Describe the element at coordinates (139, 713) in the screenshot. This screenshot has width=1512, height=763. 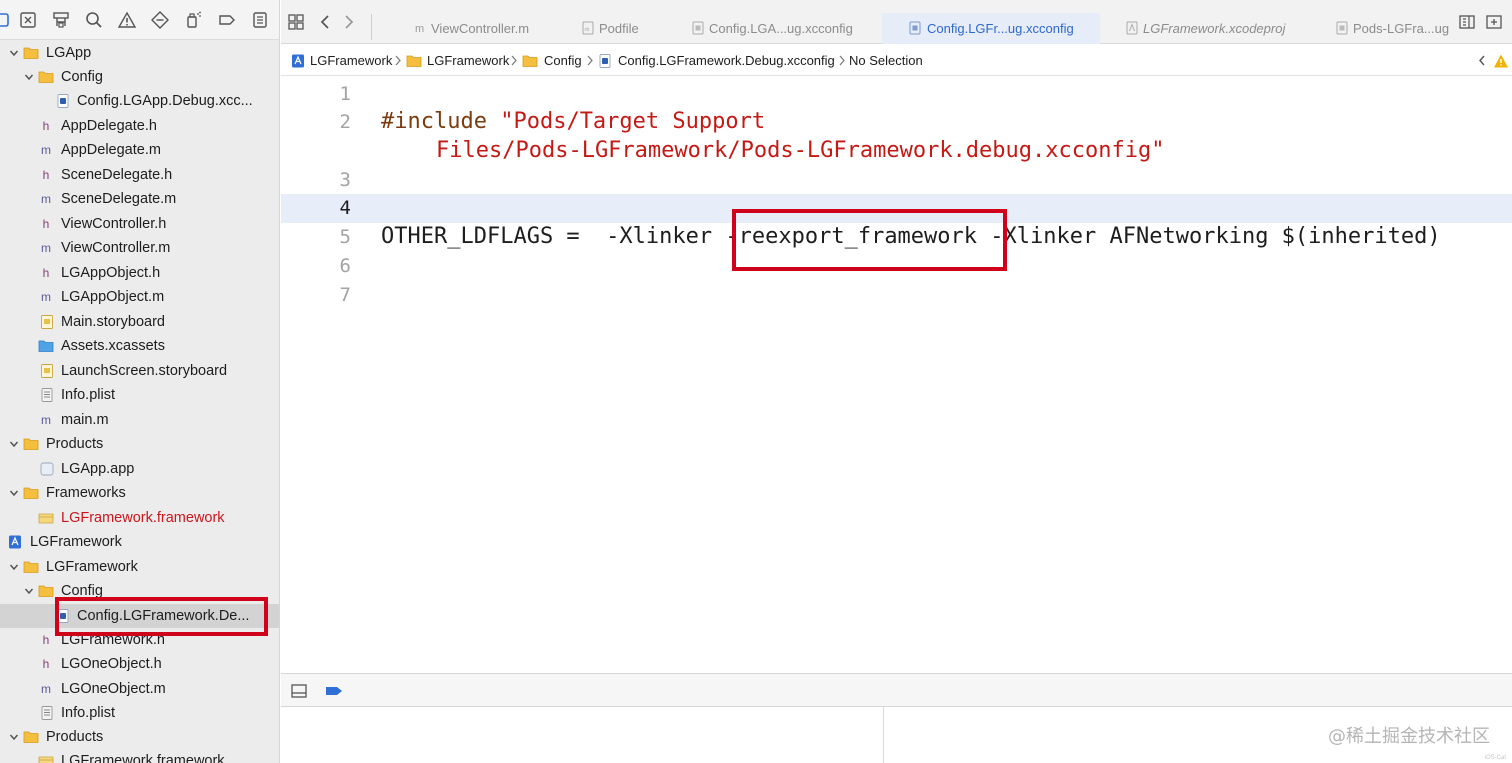
I see `tree-item-info-plist-framework: Info.plist` at that location.